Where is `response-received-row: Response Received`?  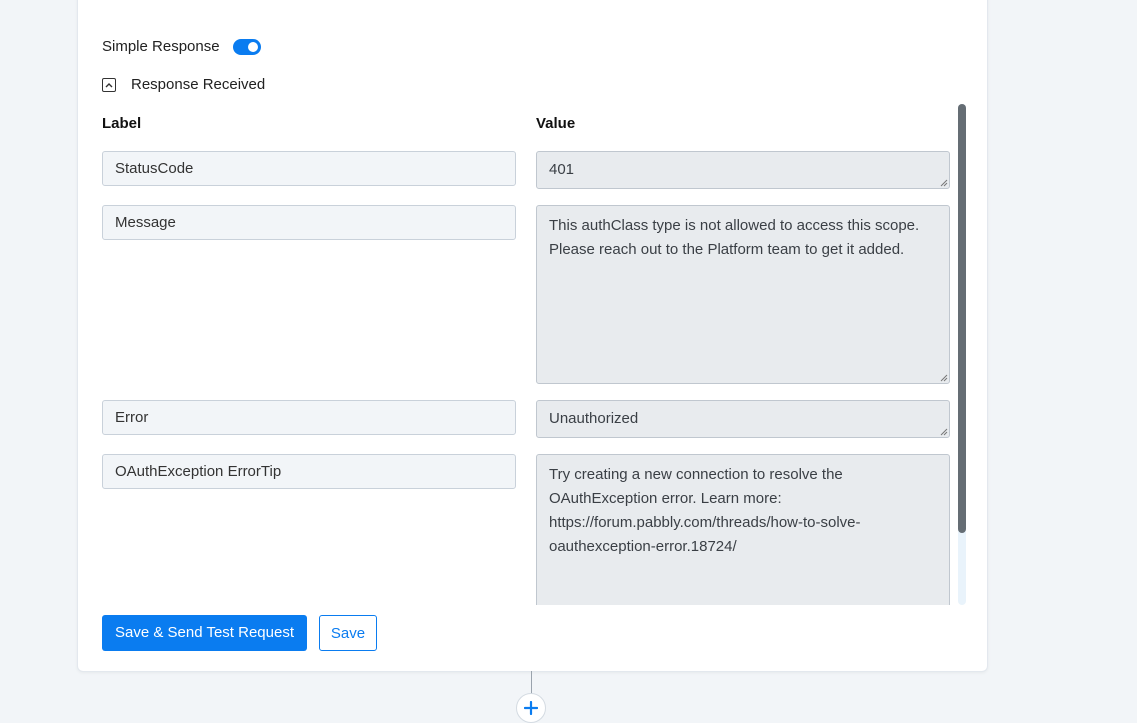
response-received-row: Response Received is located at coordinates (183, 84).